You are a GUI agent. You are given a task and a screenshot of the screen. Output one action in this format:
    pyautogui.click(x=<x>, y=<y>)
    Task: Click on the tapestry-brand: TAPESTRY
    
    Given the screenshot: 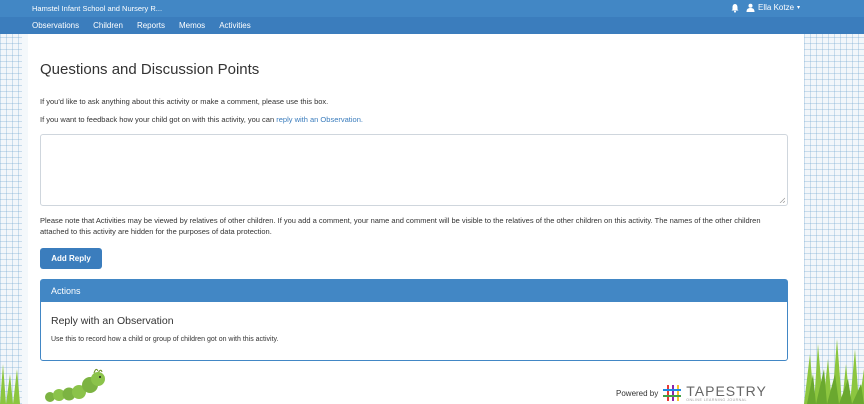 What is the action you would take?
    pyautogui.click(x=726, y=391)
    